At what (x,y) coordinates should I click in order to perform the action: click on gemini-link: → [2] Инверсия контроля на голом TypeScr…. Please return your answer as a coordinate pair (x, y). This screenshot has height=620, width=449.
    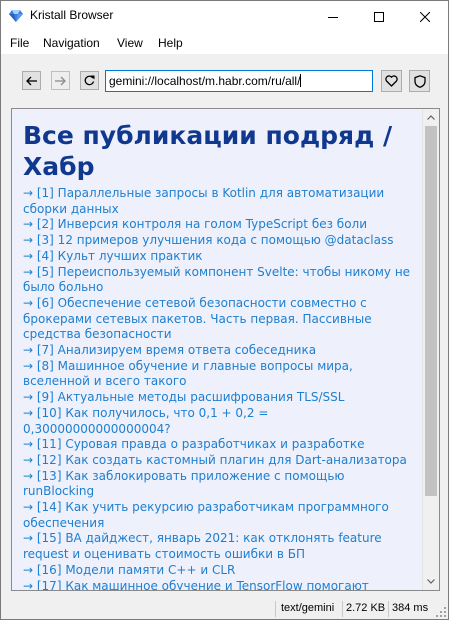
    Looking at the image, I should click on (219, 225).